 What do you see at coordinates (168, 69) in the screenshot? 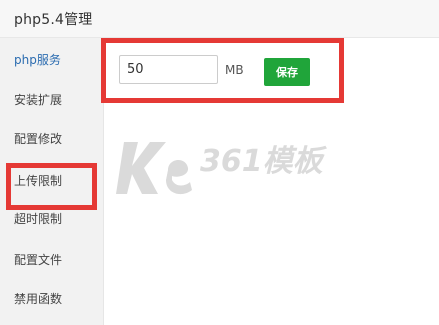
I see `upload-limit-input` at bounding box center [168, 69].